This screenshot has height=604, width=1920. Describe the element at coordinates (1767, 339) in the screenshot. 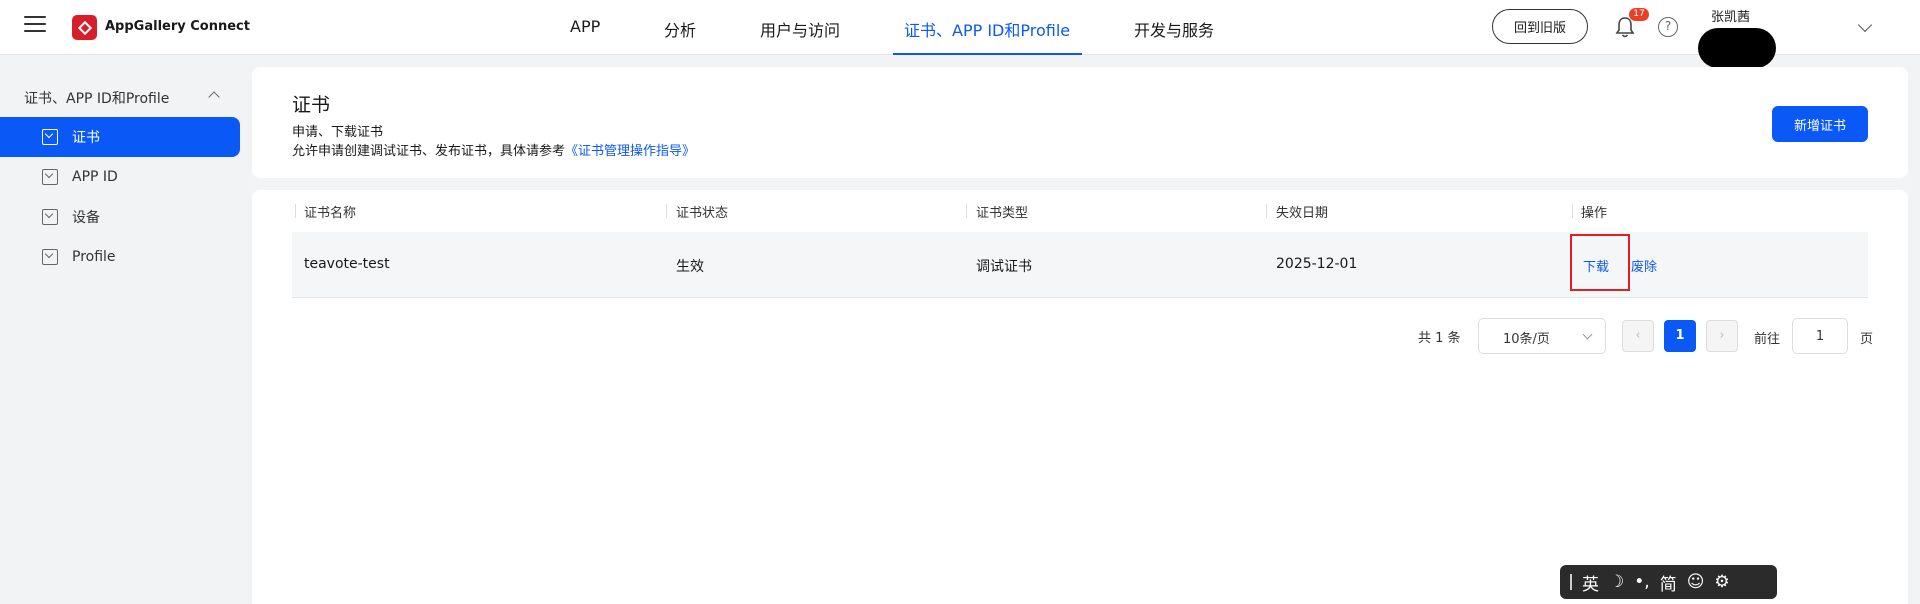

I see `goto-label: 前往` at that location.